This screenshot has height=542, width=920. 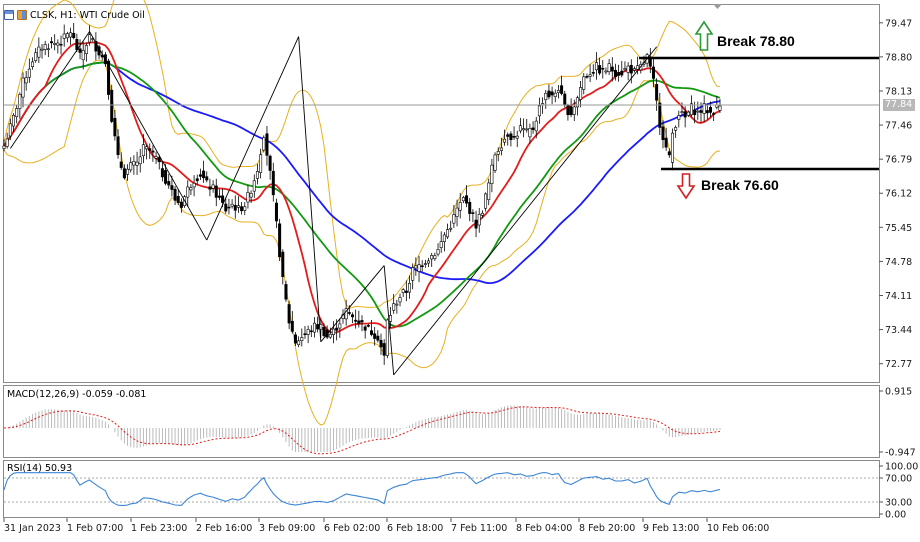 I want to click on osc-tick-label: 70.00, so click(x=898, y=479).